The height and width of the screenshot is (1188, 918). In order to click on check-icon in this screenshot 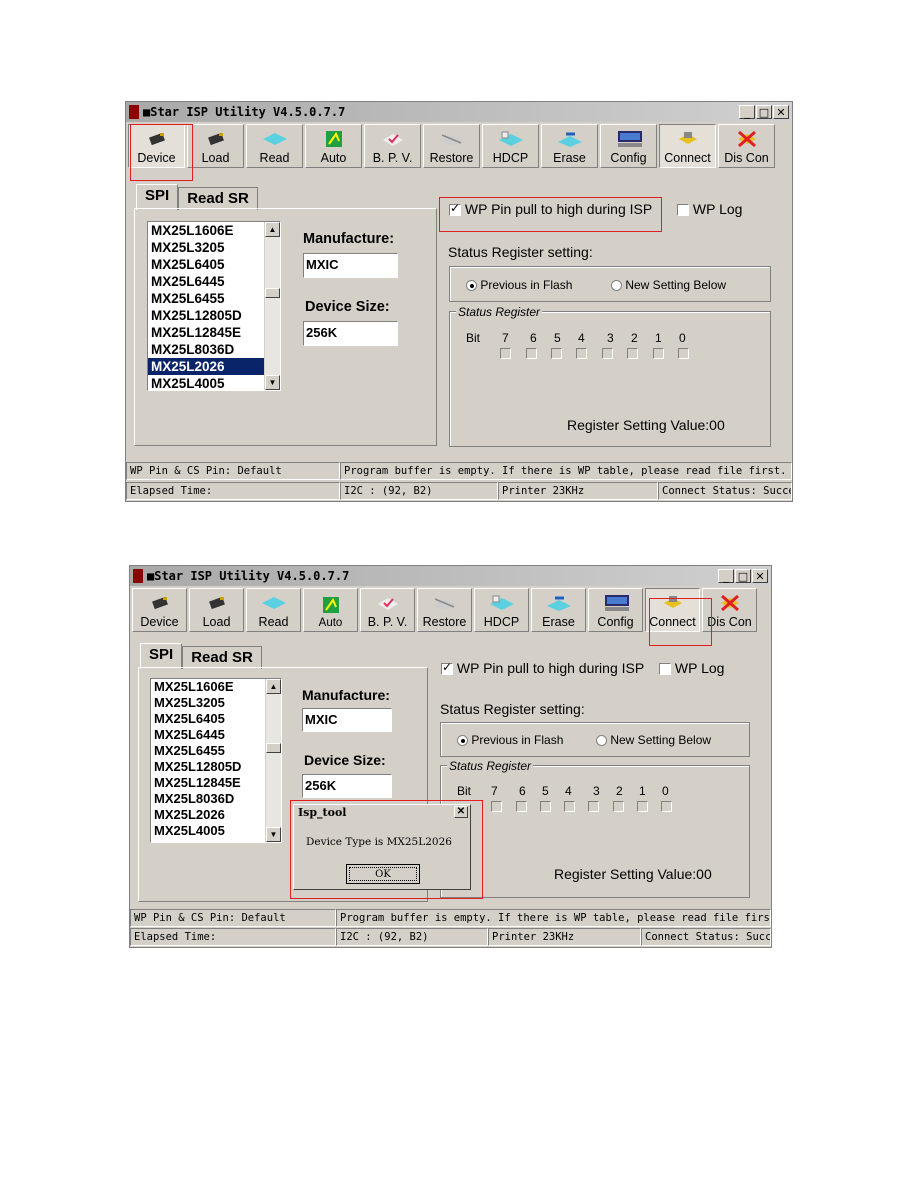, I will do `click(393, 139)`.